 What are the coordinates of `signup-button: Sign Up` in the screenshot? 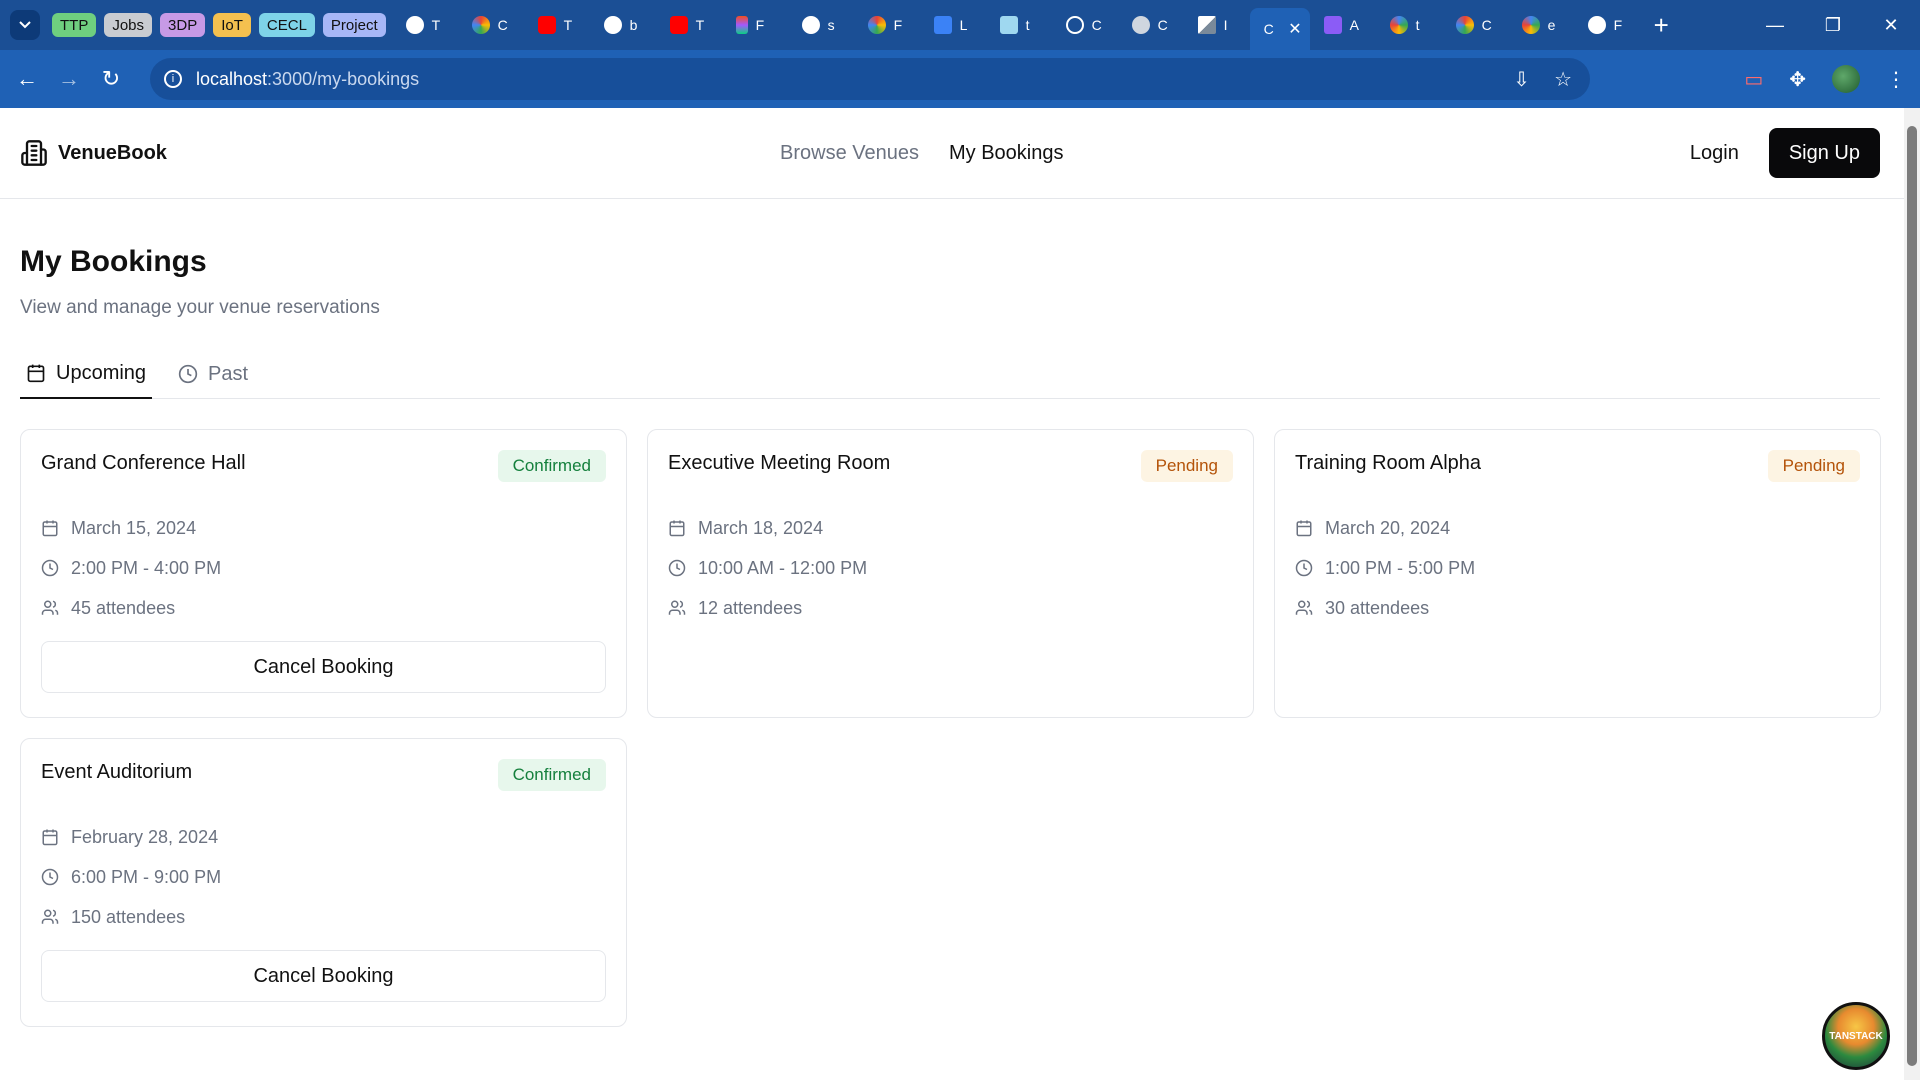 It's located at (1824, 153).